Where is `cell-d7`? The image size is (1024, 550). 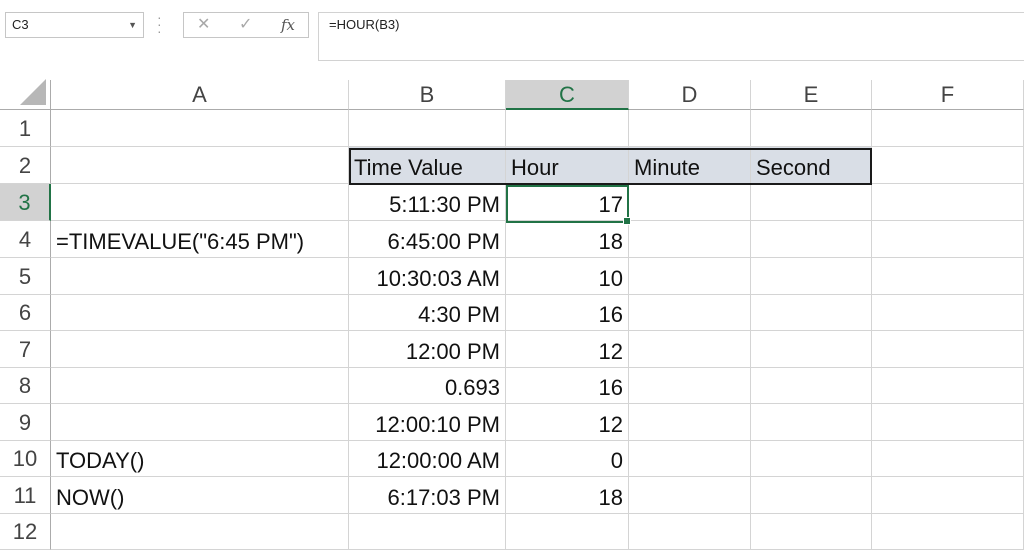 cell-d7 is located at coordinates (690, 349).